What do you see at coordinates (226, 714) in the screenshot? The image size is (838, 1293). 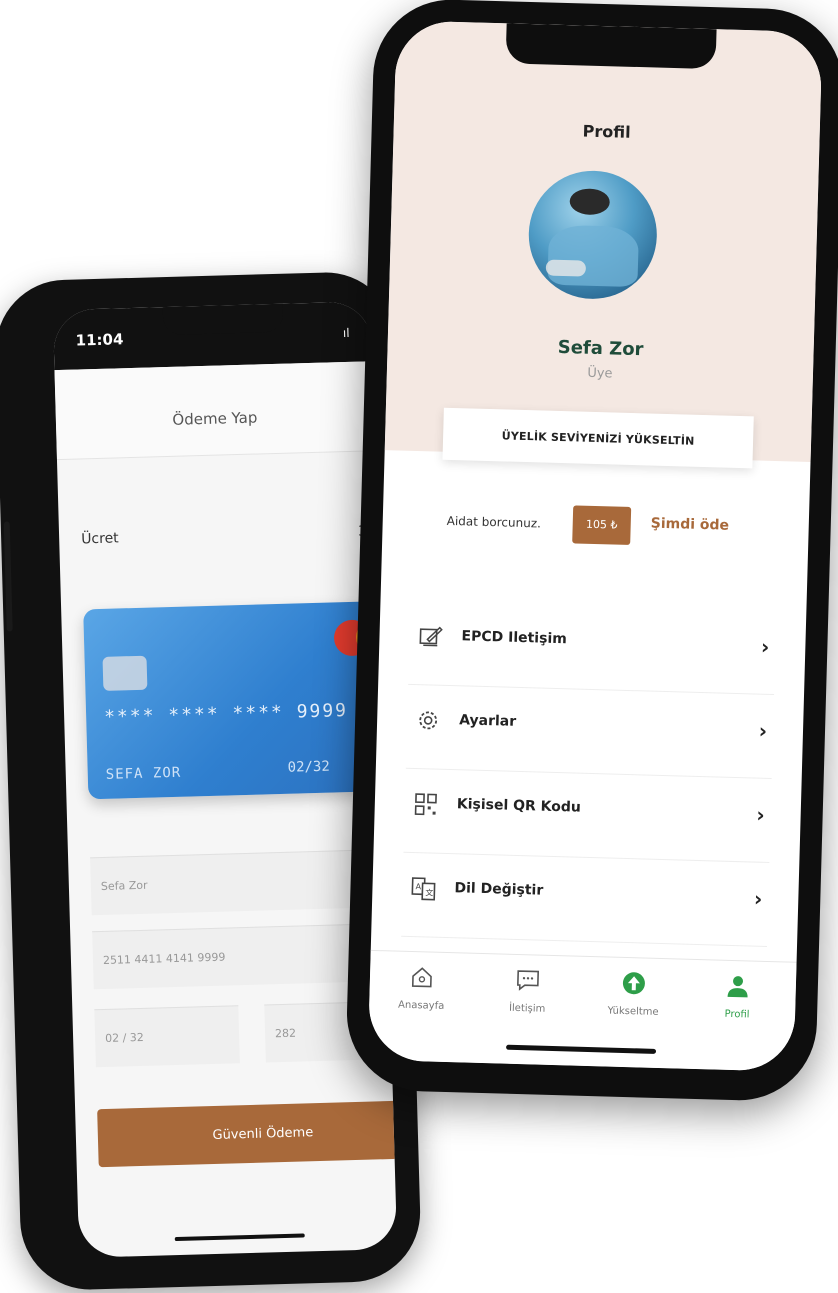 I see `card-number: **** **** **** 9999` at bounding box center [226, 714].